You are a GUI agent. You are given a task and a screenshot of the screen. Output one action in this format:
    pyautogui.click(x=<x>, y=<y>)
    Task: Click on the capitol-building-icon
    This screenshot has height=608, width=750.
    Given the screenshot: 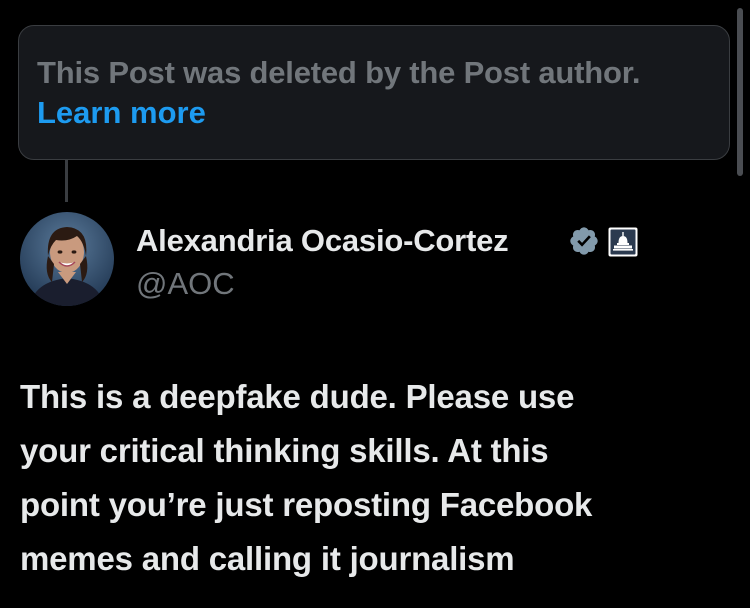 What is the action you would take?
    pyautogui.click(x=623, y=242)
    